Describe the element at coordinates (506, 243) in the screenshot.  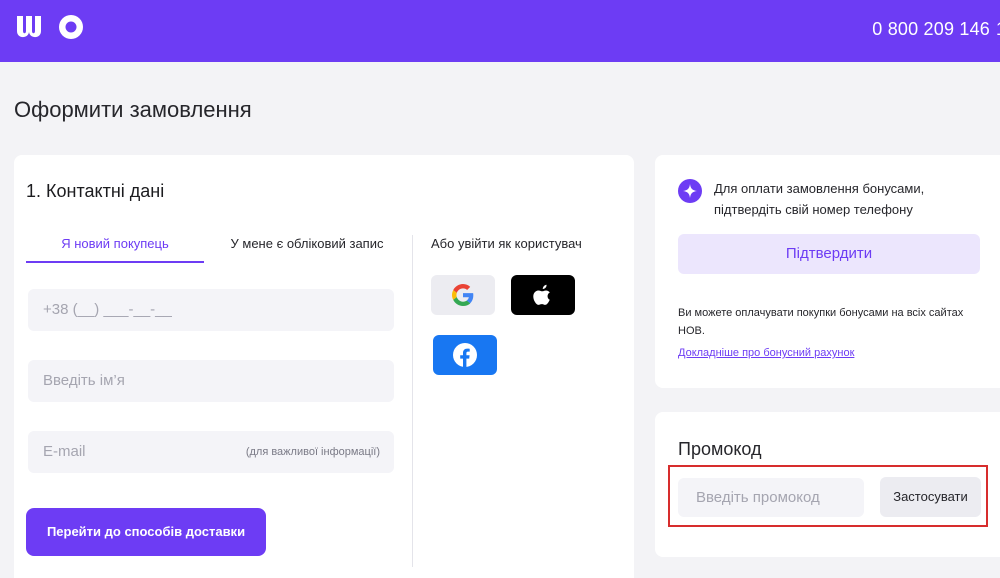
I see `social-login-title: Або увійти як користувач` at that location.